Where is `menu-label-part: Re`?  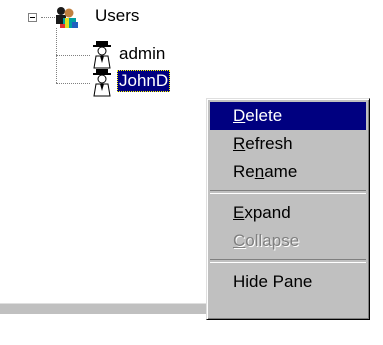
menu-label-part: Re is located at coordinates (244, 171).